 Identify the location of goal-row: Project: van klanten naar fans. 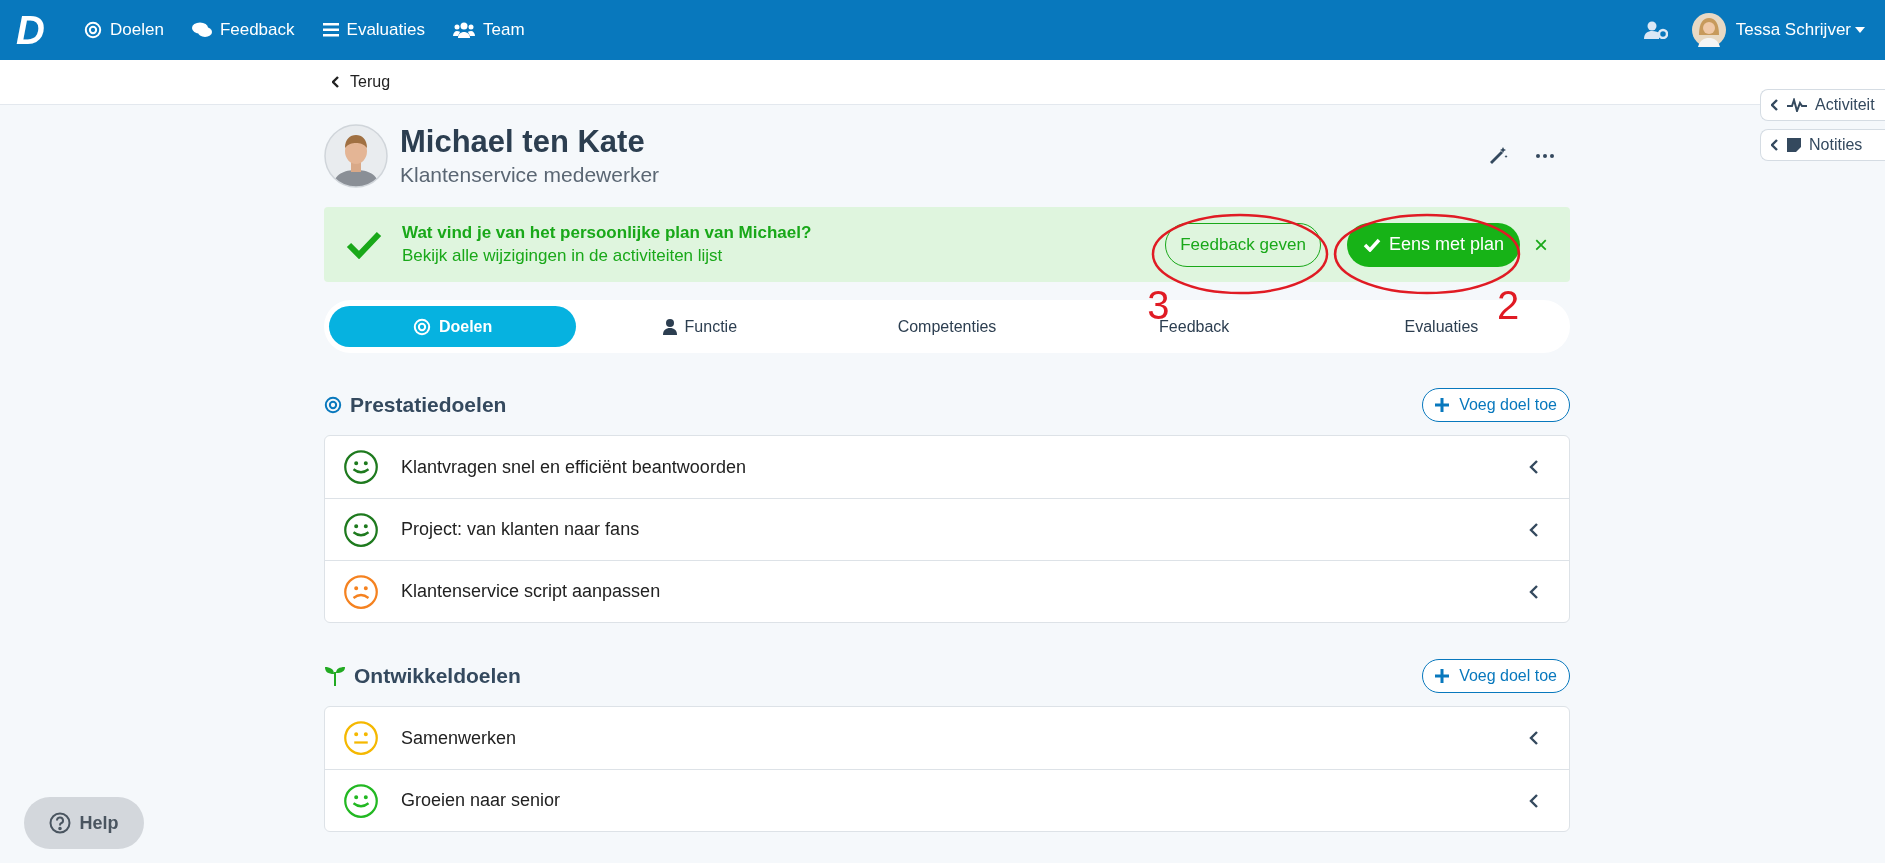
(947, 529).